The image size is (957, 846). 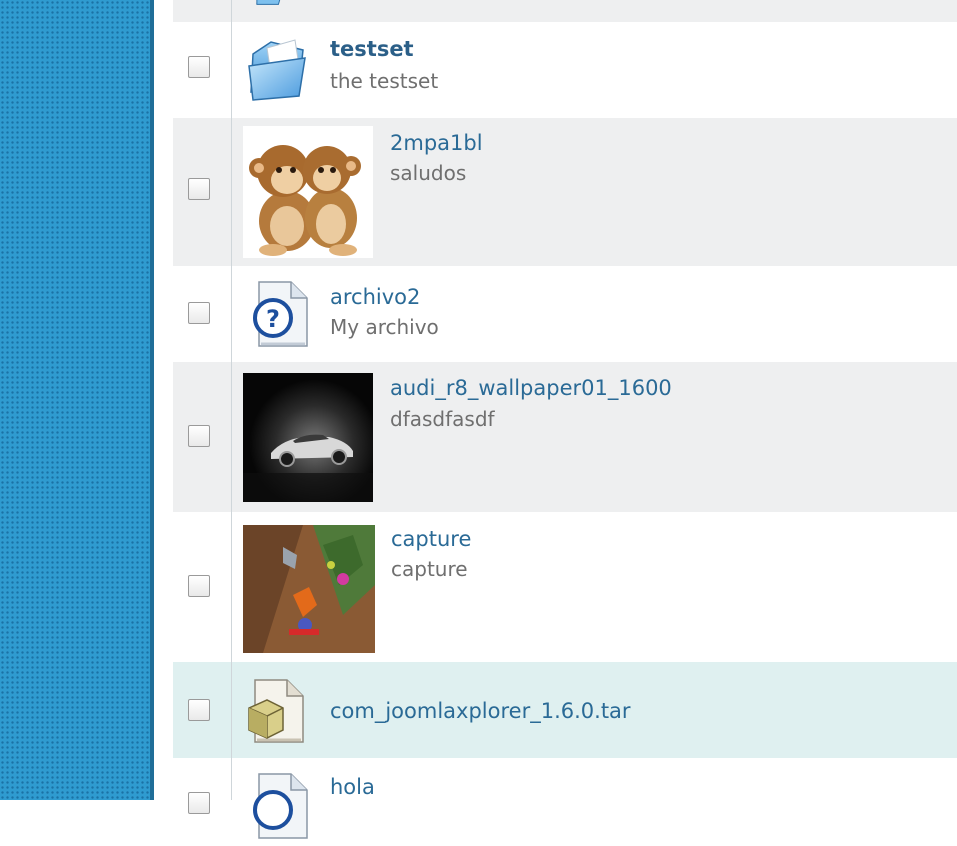 I want to click on list-item: audi_r8_wallpaper01_1600 dfasdfasdf, so click(x=565, y=437).